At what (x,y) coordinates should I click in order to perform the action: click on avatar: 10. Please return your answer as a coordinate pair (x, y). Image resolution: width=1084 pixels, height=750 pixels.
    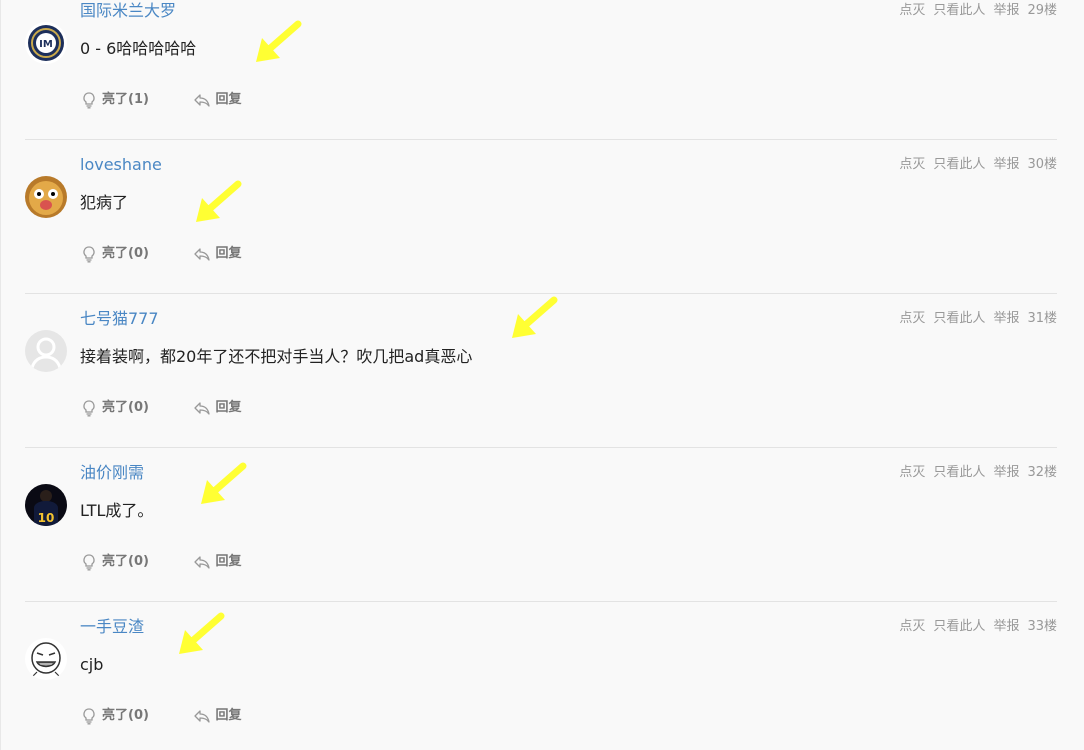
    Looking at the image, I should click on (46, 505).